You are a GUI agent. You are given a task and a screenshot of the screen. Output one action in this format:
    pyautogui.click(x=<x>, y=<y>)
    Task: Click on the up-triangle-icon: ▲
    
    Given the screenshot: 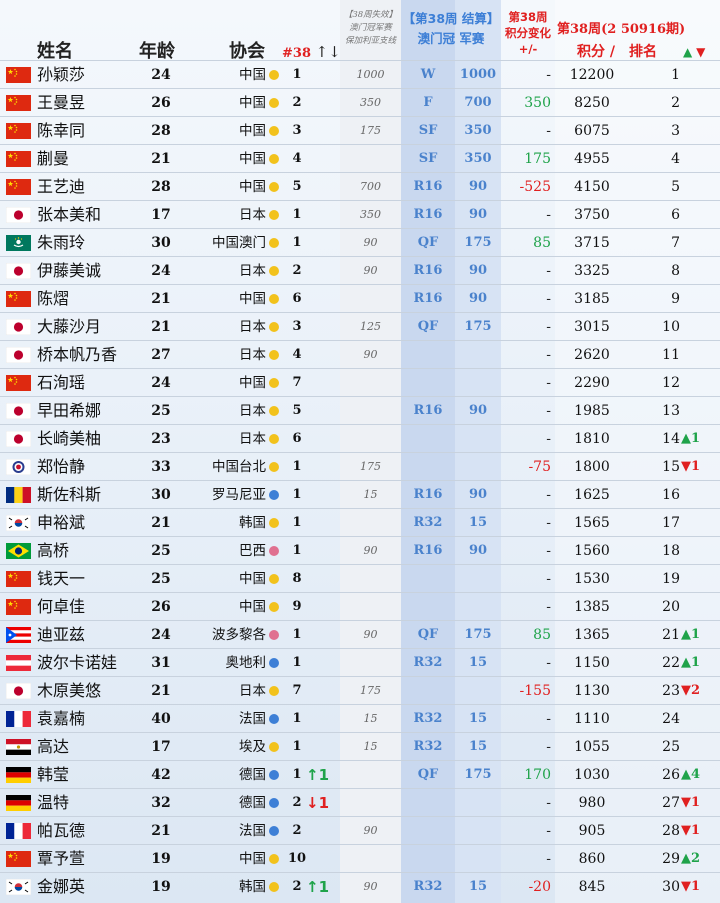 What is the action you would take?
    pyautogui.click(x=688, y=52)
    